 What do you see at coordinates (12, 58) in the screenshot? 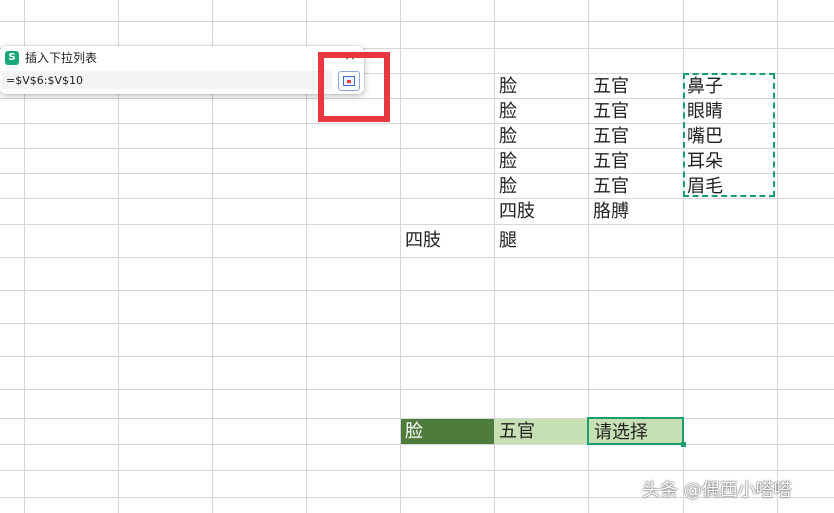
I see `wps-app-icon: S` at bounding box center [12, 58].